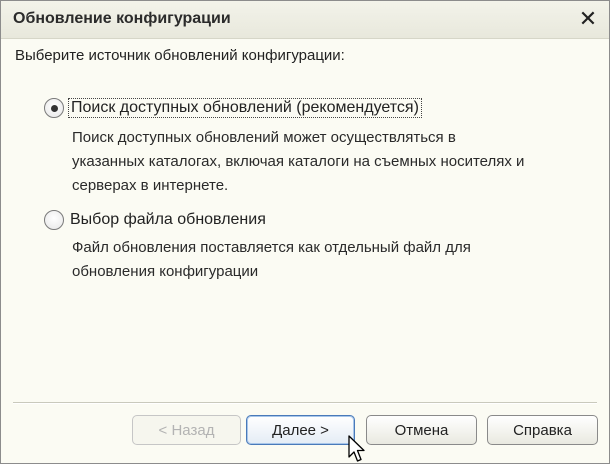 The image size is (610, 465). Describe the element at coordinates (168, 220) in the screenshot. I see `option-select-file-label: Выбор файла обновления` at that location.